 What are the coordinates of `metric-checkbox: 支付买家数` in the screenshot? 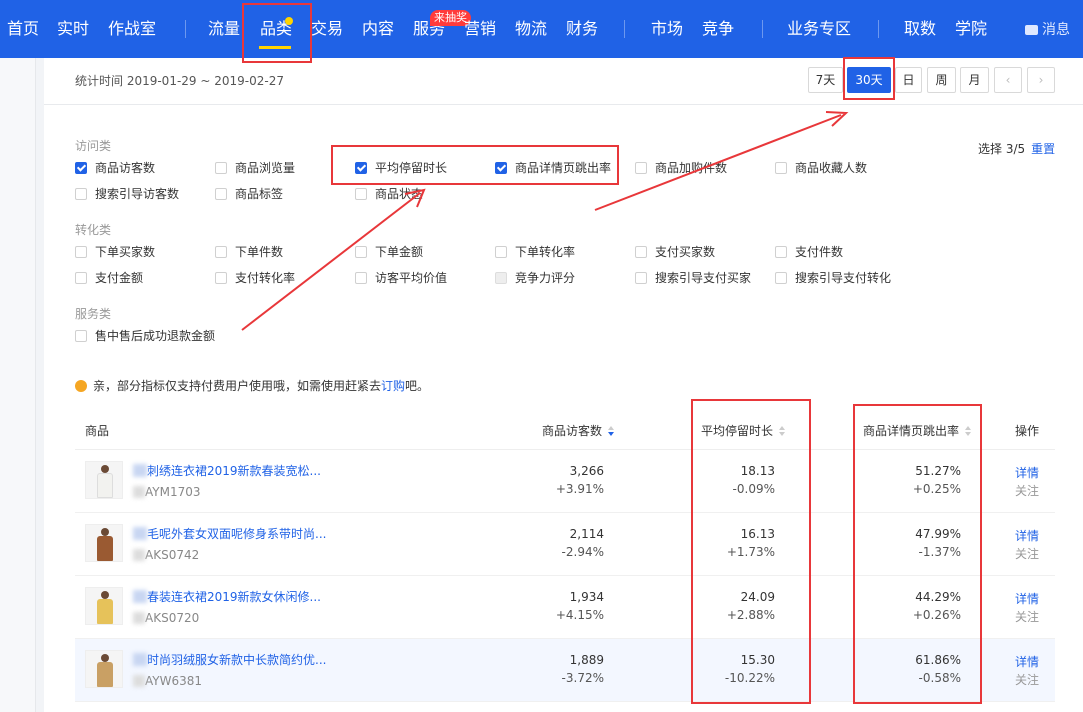 It's located at (675, 252).